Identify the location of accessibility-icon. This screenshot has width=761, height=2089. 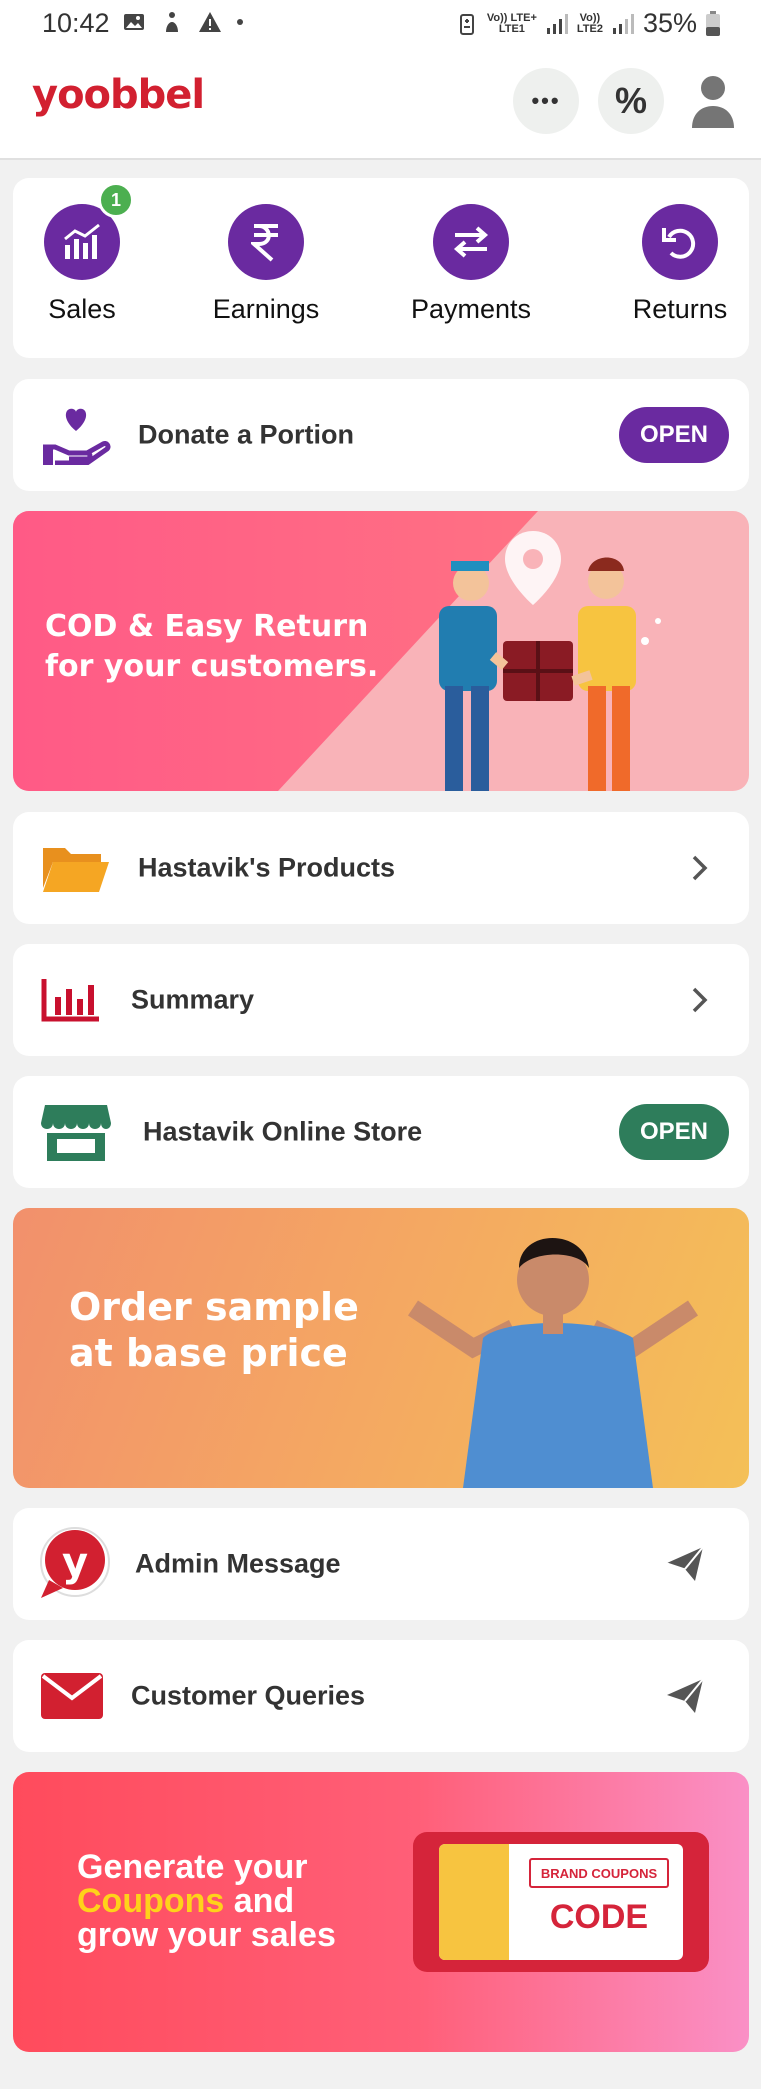
(172, 22).